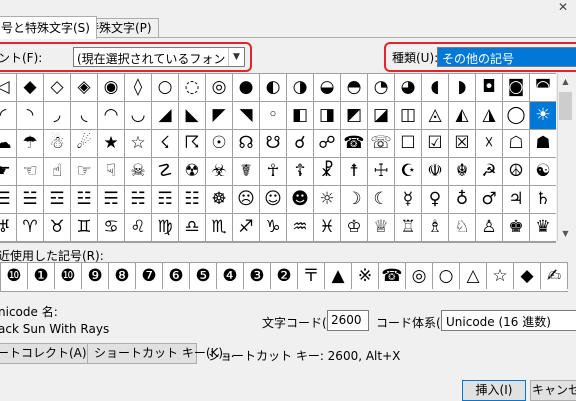  What do you see at coordinates (381, 172) in the screenshot?
I see `symbol-cell: ☩` at bounding box center [381, 172].